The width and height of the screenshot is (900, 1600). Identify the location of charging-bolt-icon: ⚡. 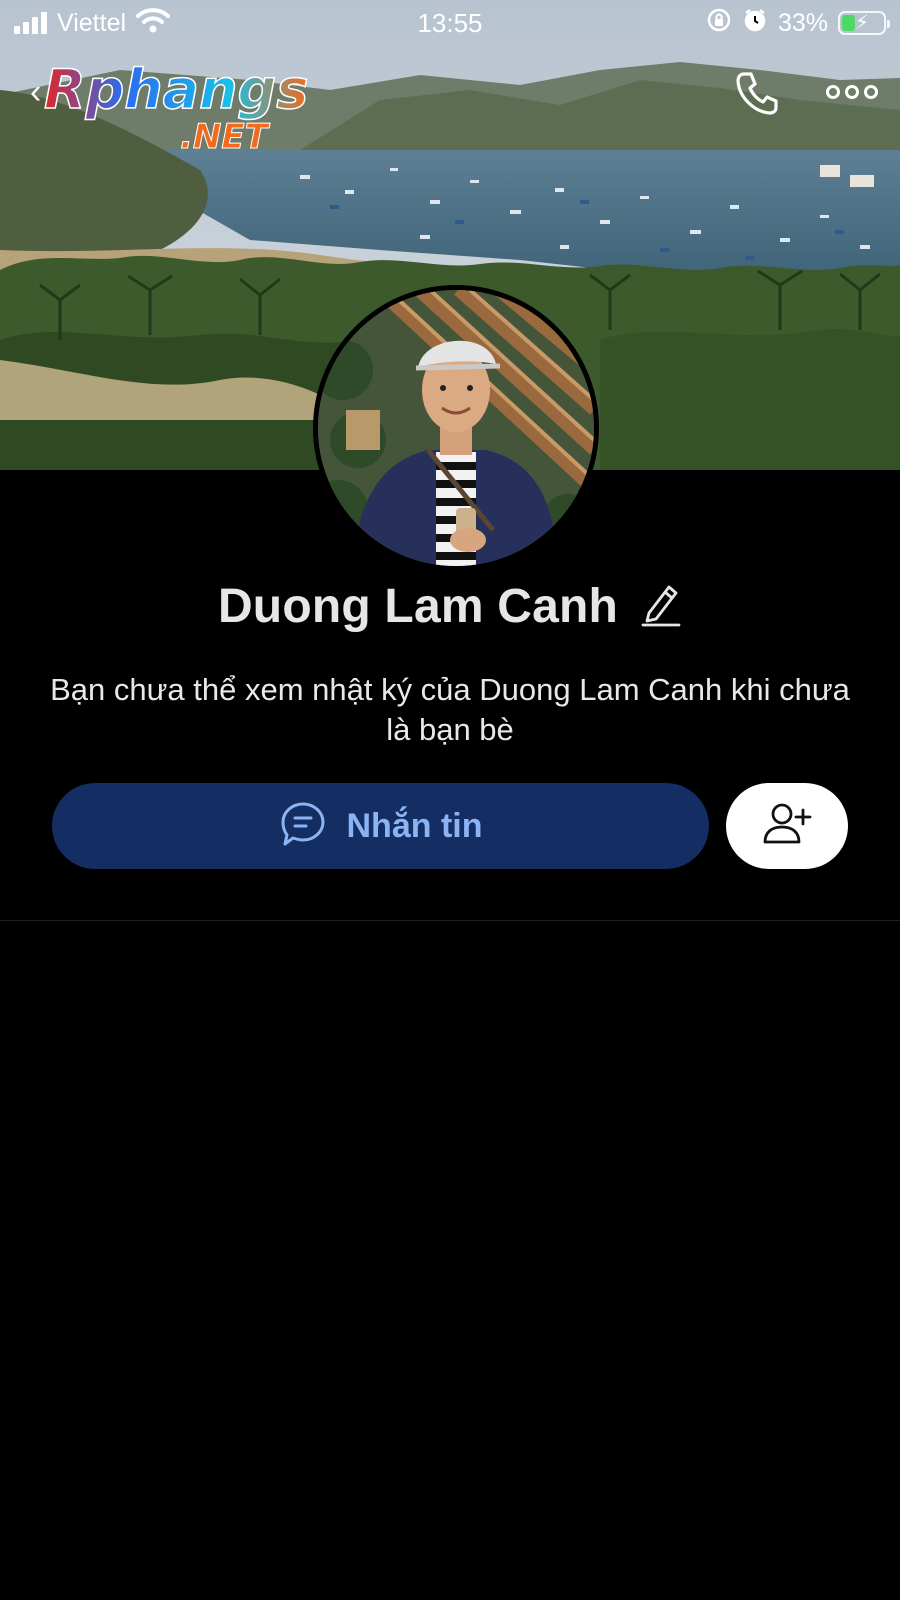
(862, 23).